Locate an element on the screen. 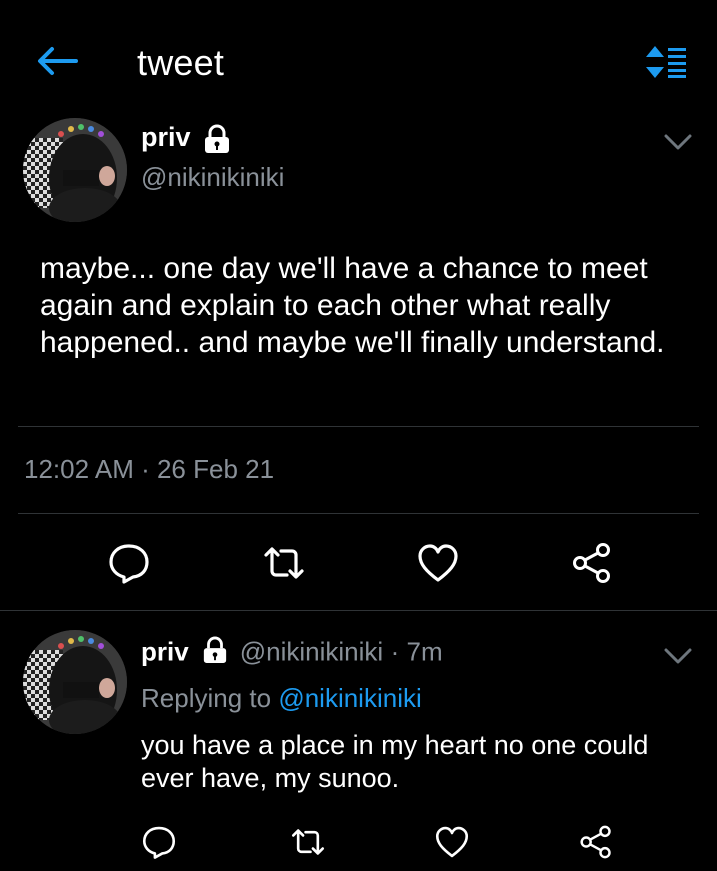  reply-author-row: priv @nikinikiniki · 7m is located at coordinates (292, 653).